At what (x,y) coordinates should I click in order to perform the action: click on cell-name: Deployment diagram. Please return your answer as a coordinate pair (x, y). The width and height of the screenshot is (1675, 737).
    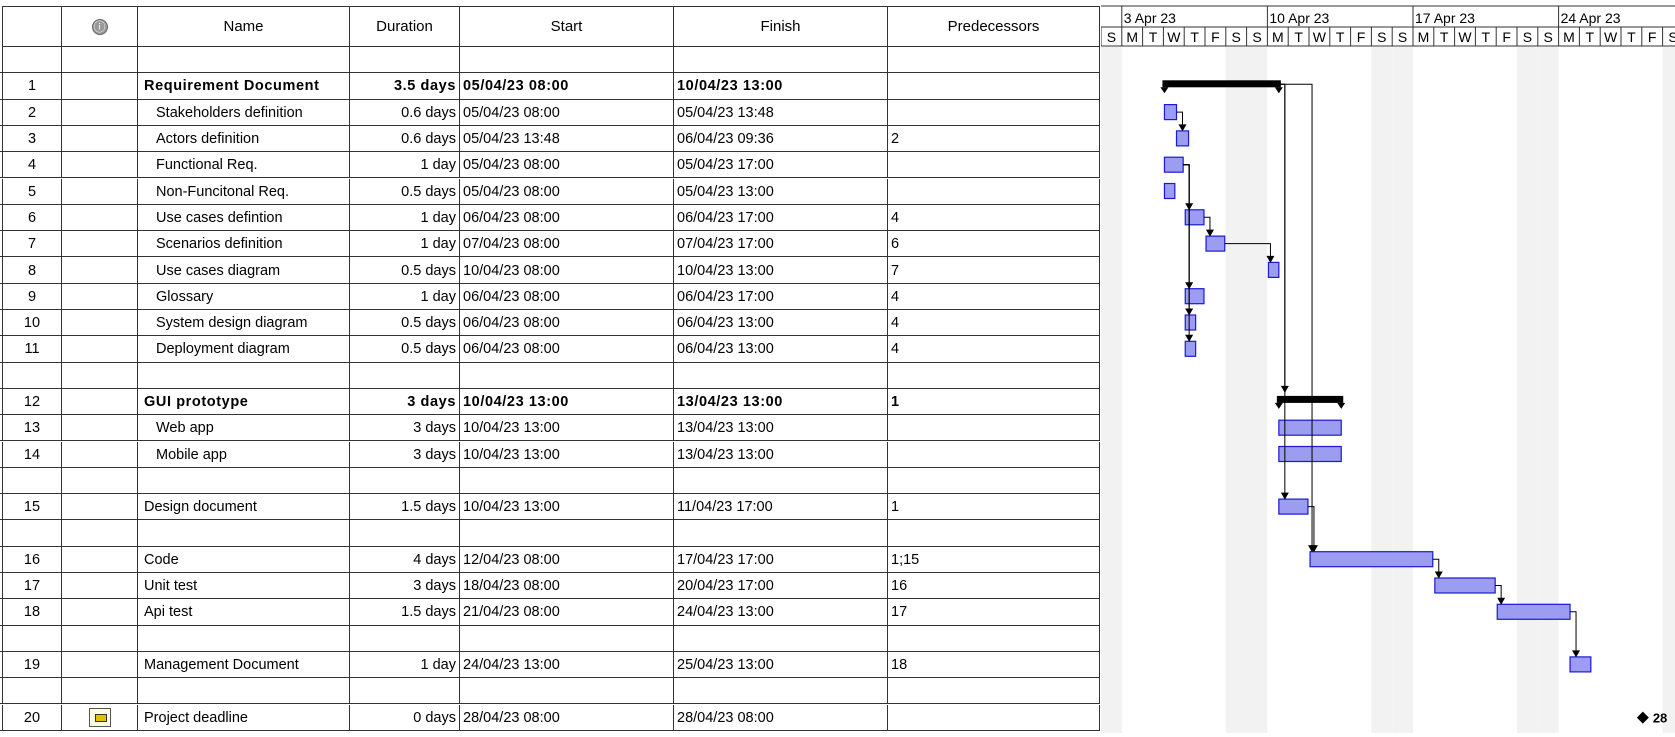
    Looking at the image, I should click on (244, 349).